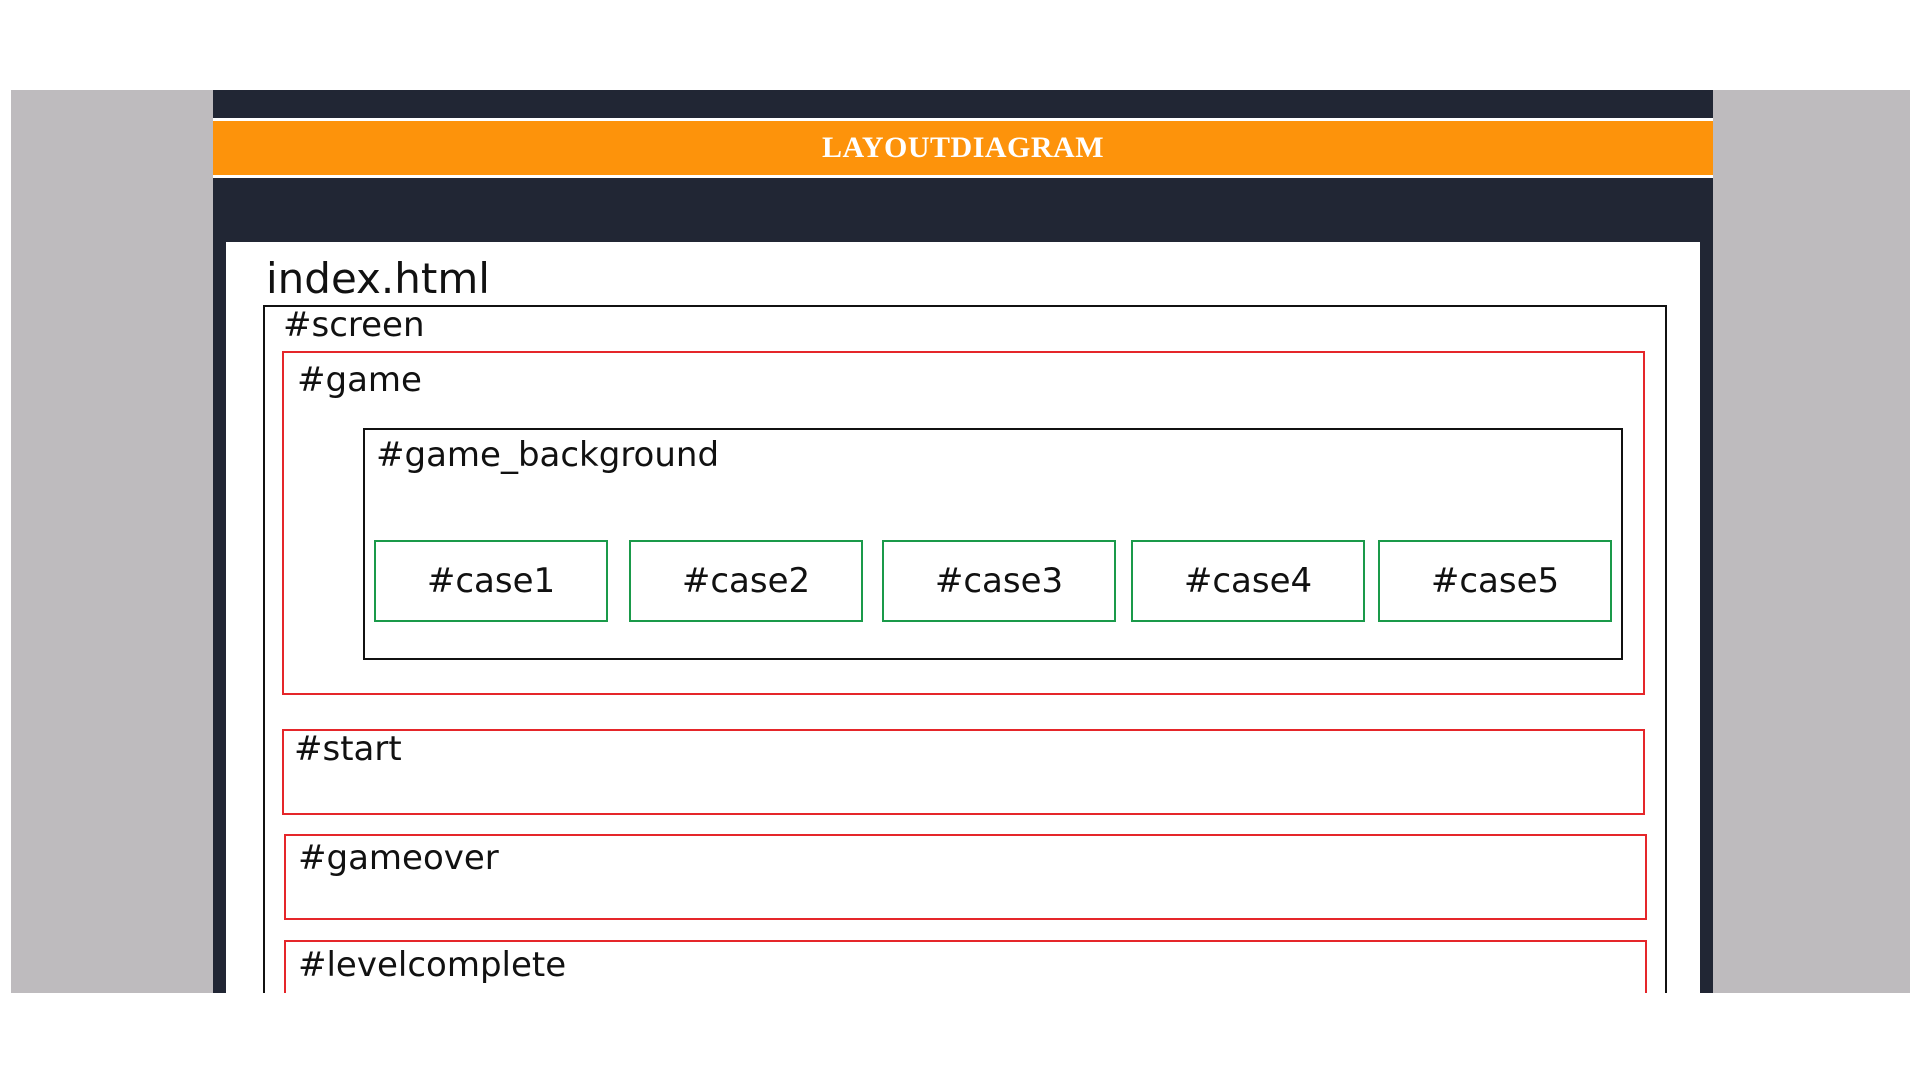  I want to click on levelcomplete-label: #levelcomplete, so click(432, 965).